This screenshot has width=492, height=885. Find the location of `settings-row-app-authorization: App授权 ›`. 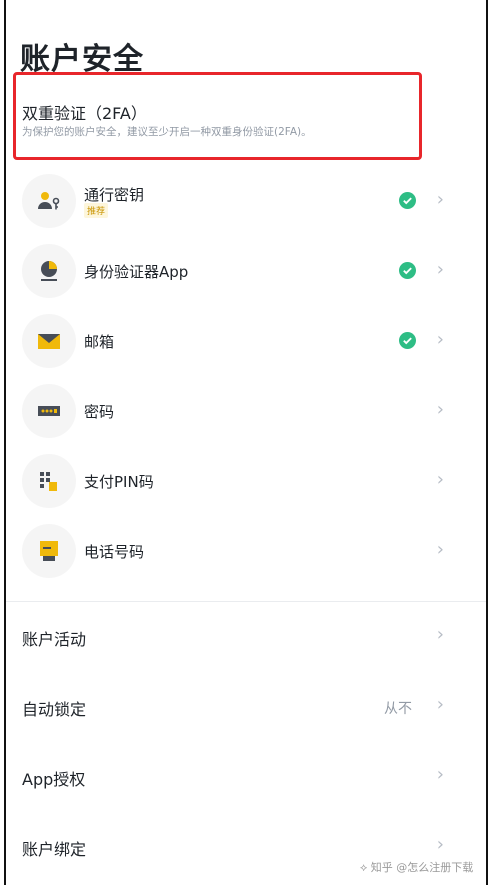

settings-row-app-authorization: App授权 › is located at coordinates (246, 776).